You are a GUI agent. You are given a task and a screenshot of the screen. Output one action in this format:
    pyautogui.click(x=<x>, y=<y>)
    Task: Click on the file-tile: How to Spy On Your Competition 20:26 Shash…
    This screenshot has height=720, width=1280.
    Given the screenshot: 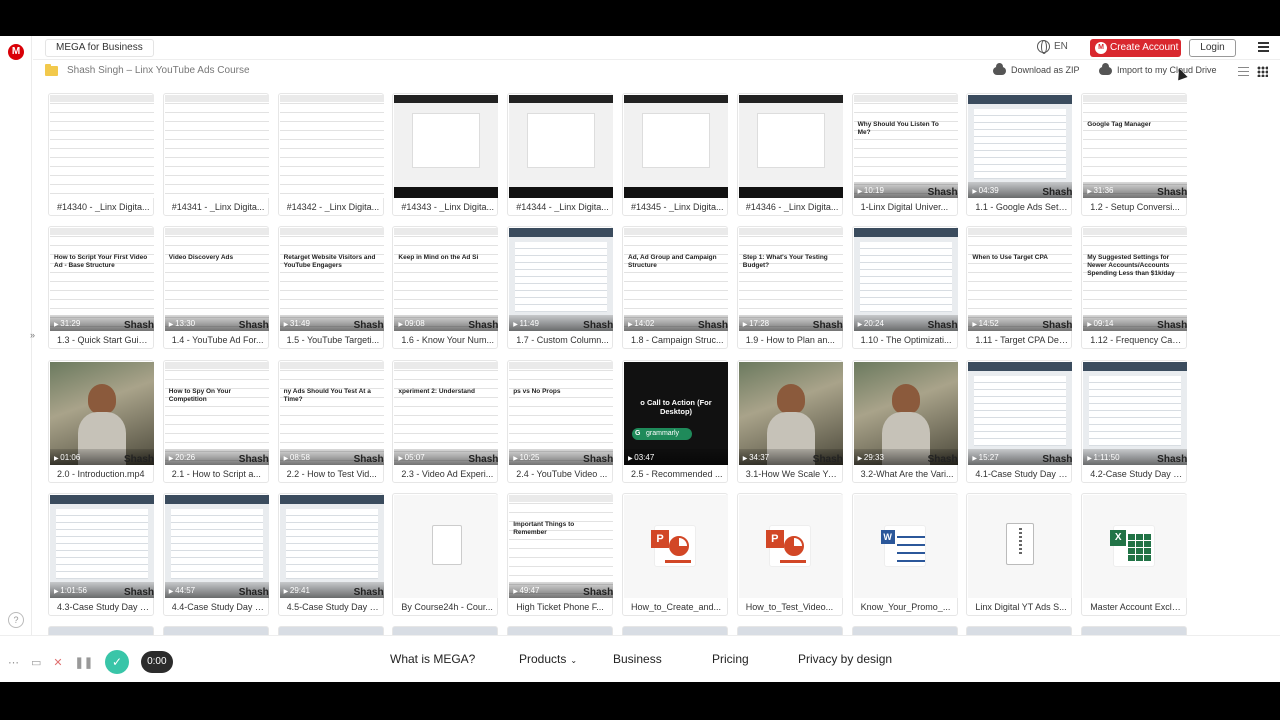 What is the action you would take?
    pyautogui.click(x=215, y=421)
    